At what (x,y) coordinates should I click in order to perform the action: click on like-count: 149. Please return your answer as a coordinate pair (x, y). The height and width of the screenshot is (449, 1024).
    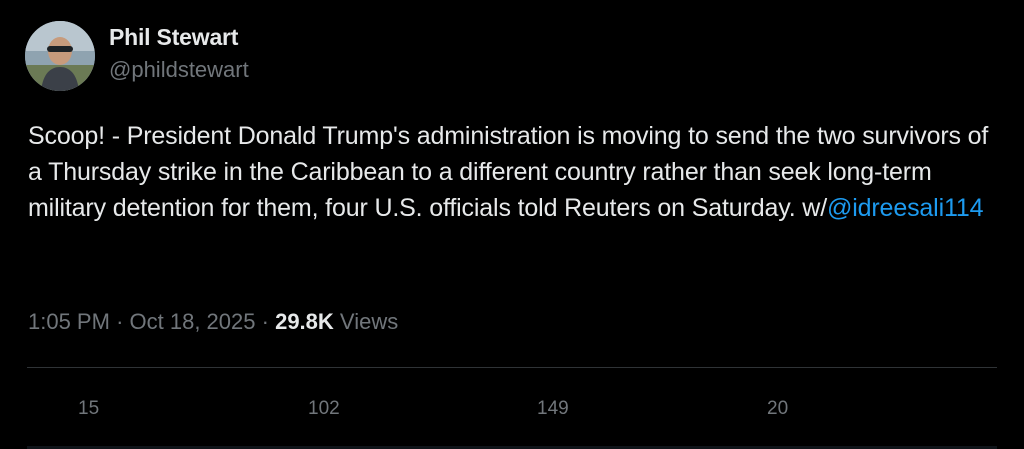
    Looking at the image, I should click on (553, 408).